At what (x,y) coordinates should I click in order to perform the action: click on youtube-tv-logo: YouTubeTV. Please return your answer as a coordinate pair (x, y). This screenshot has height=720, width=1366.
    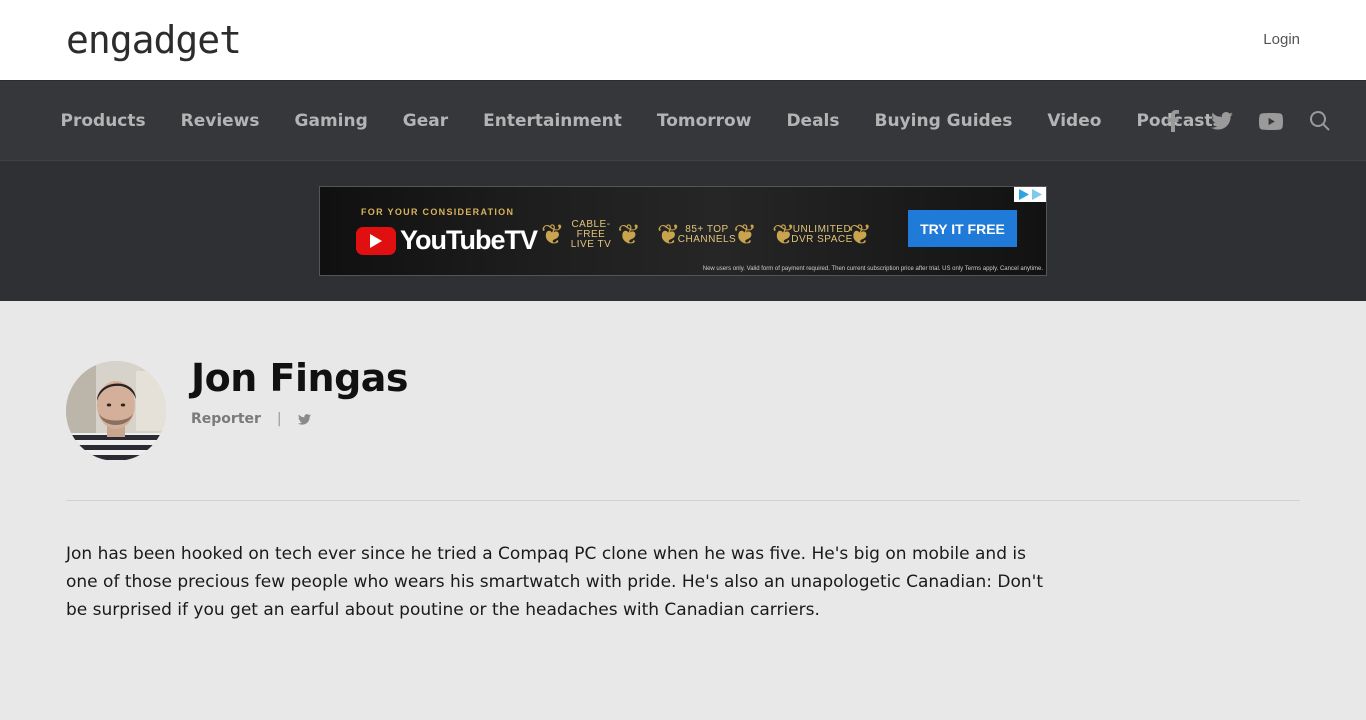
    Looking at the image, I should click on (447, 240).